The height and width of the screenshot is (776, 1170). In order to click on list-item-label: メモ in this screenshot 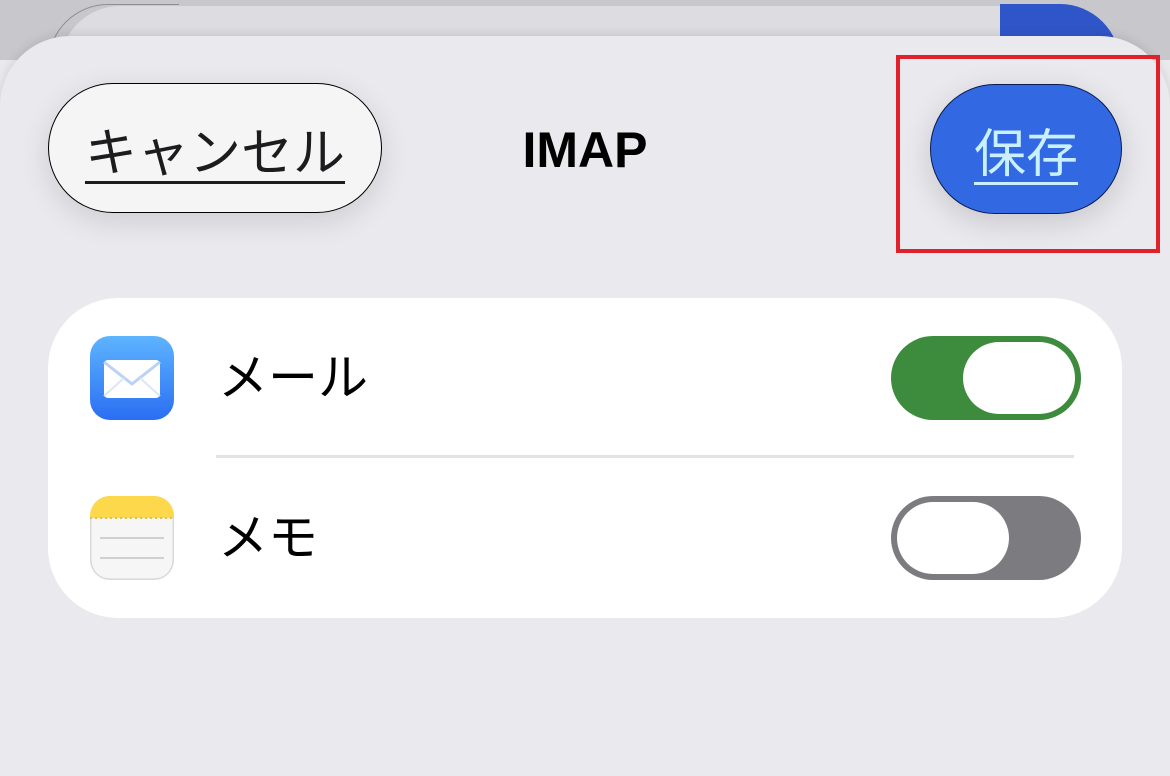, I will do `click(268, 538)`.